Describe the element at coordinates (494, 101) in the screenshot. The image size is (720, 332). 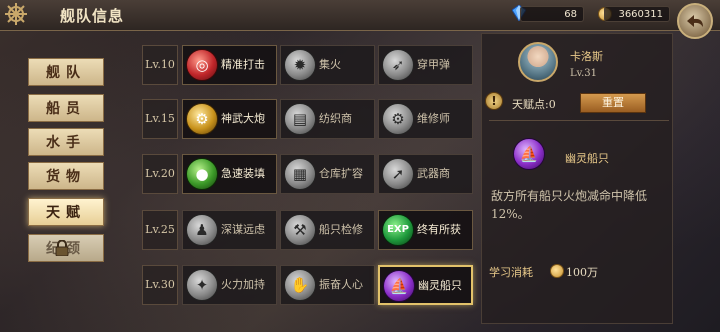
I see `exclamation-icon: !` at that location.